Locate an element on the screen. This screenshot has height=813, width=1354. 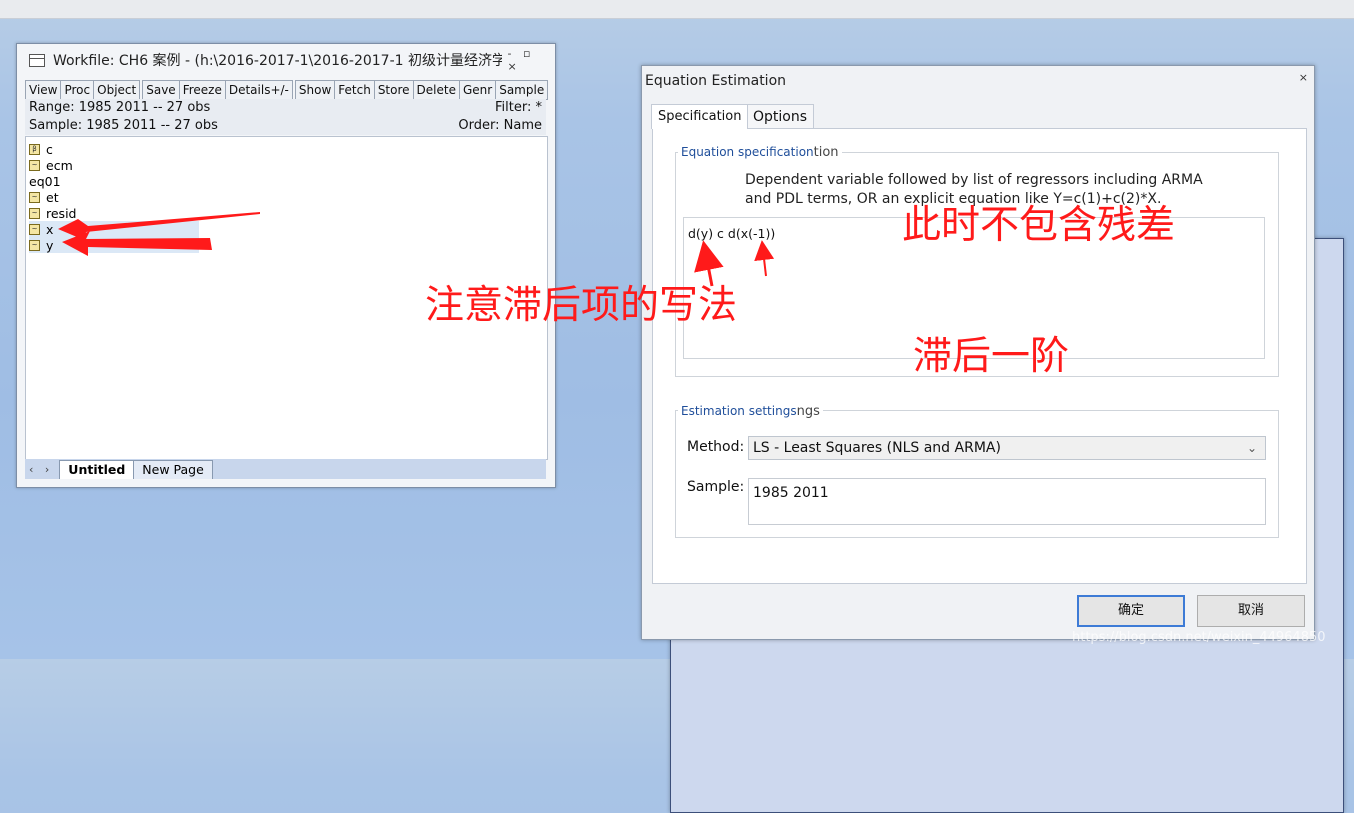
tab-specification: Specification is located at coordinates (700, 116).